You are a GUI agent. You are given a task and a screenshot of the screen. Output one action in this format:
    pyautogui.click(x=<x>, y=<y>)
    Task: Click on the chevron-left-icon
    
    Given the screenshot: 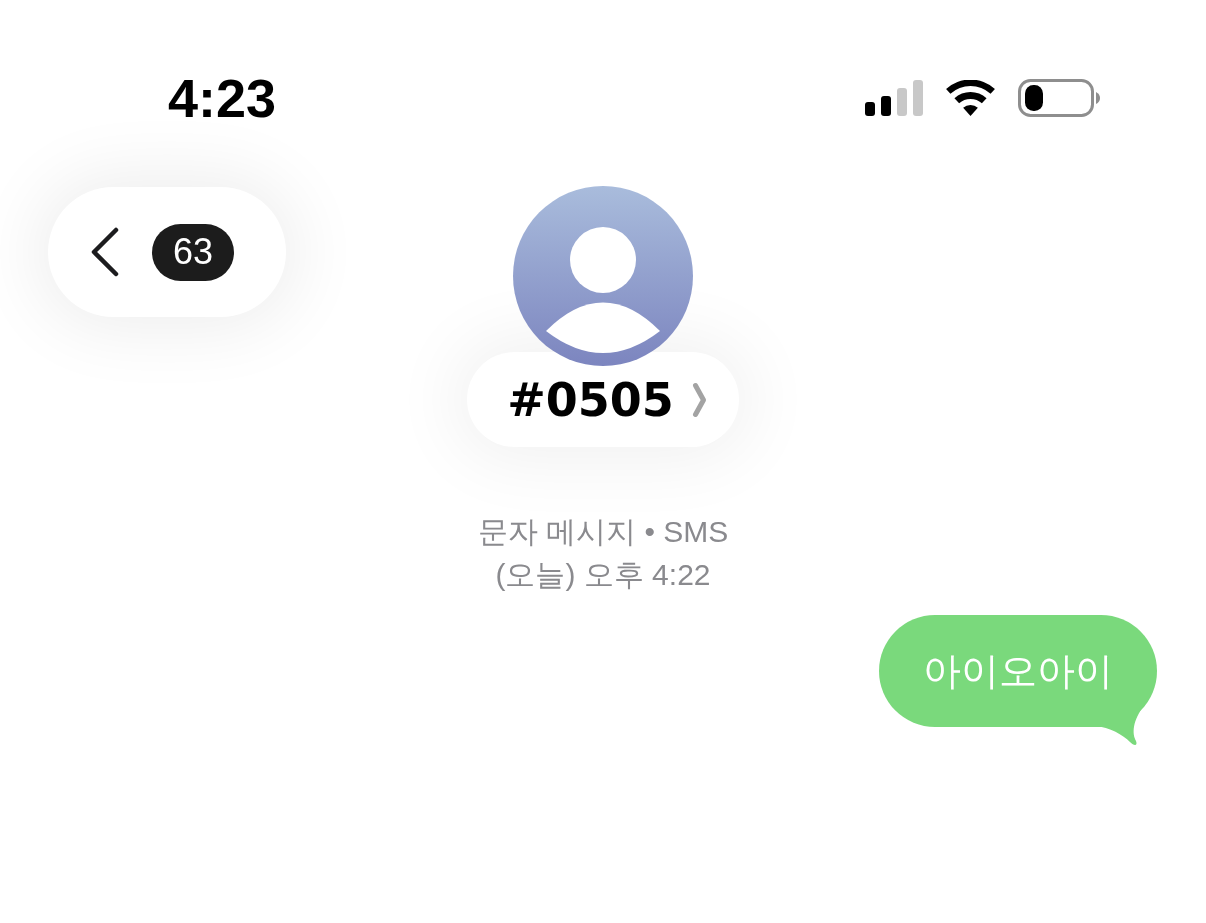 What is the action you would take?
    pyautogui.click(x=105, y=252)
    